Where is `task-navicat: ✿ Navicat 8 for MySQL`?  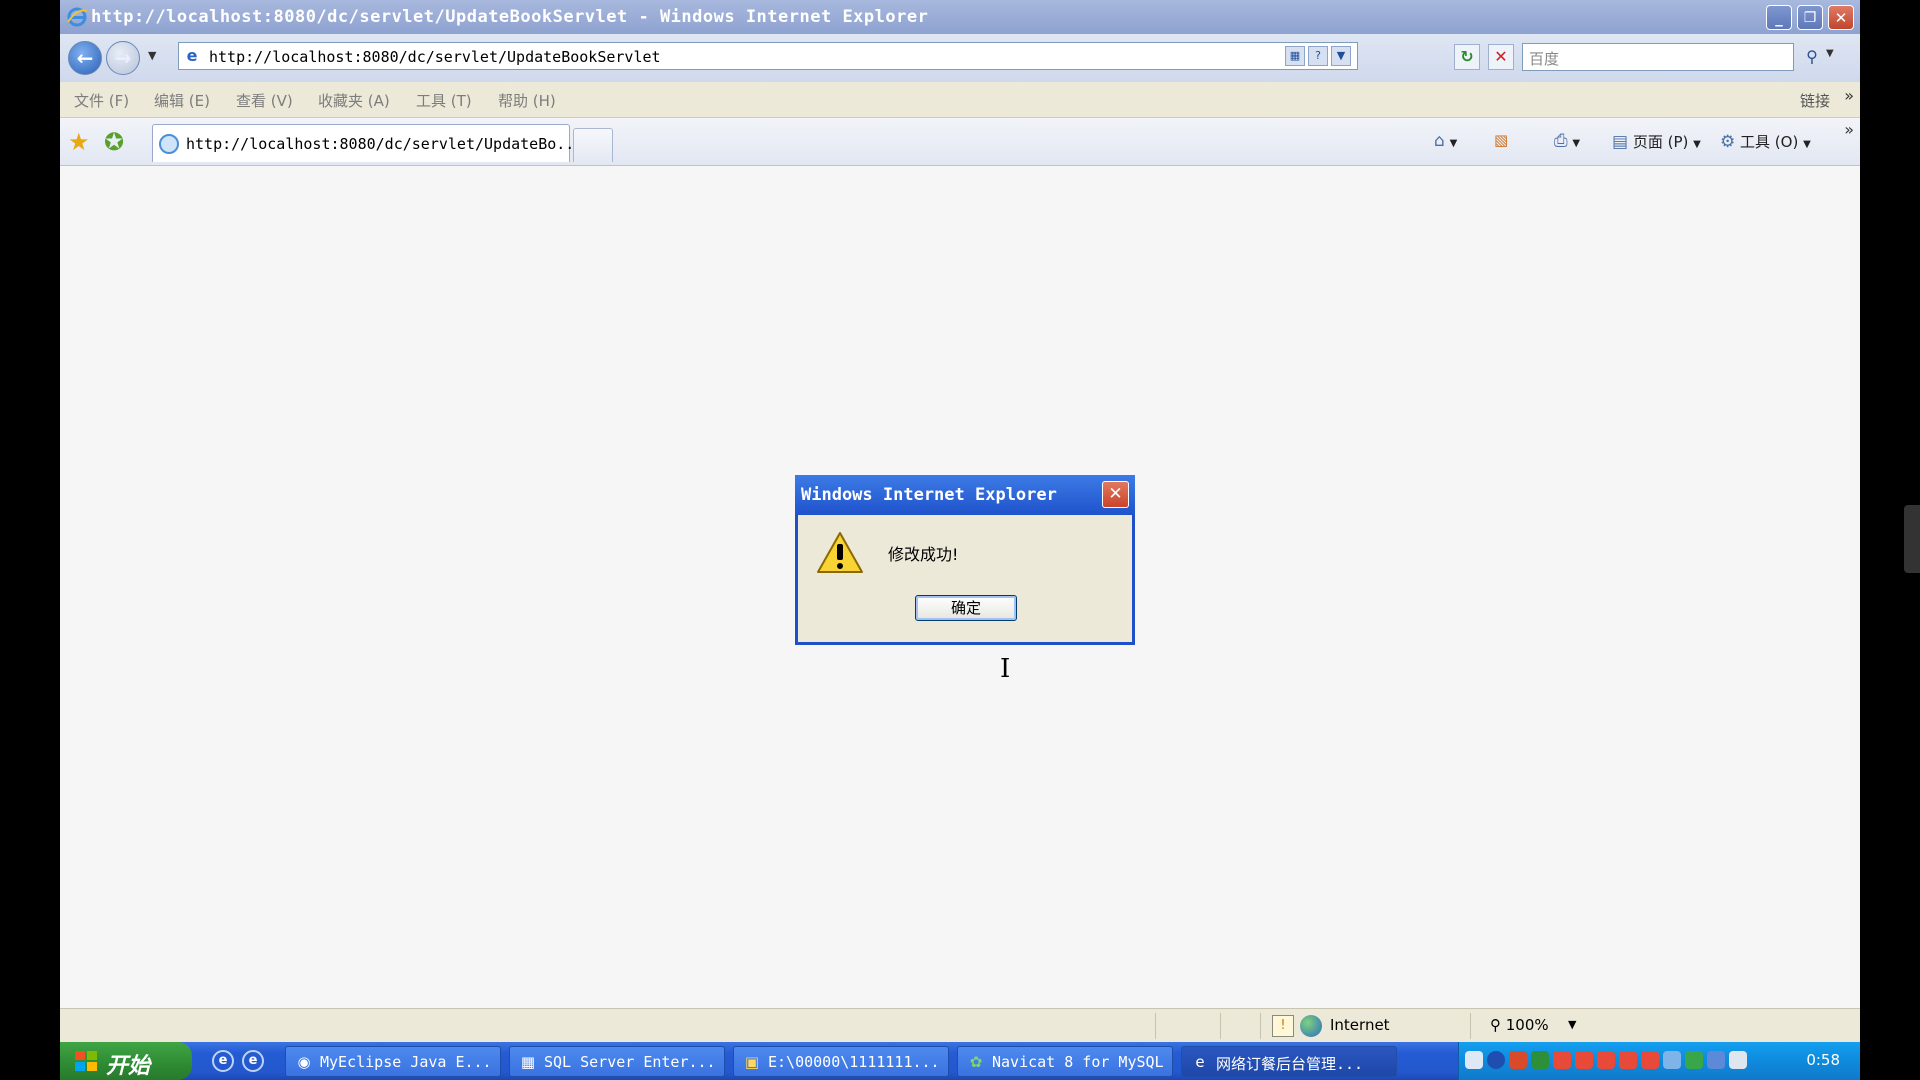
task-navicat: ✿ Navicat 8 for MySQL is located at coordinates (1065, 1061).